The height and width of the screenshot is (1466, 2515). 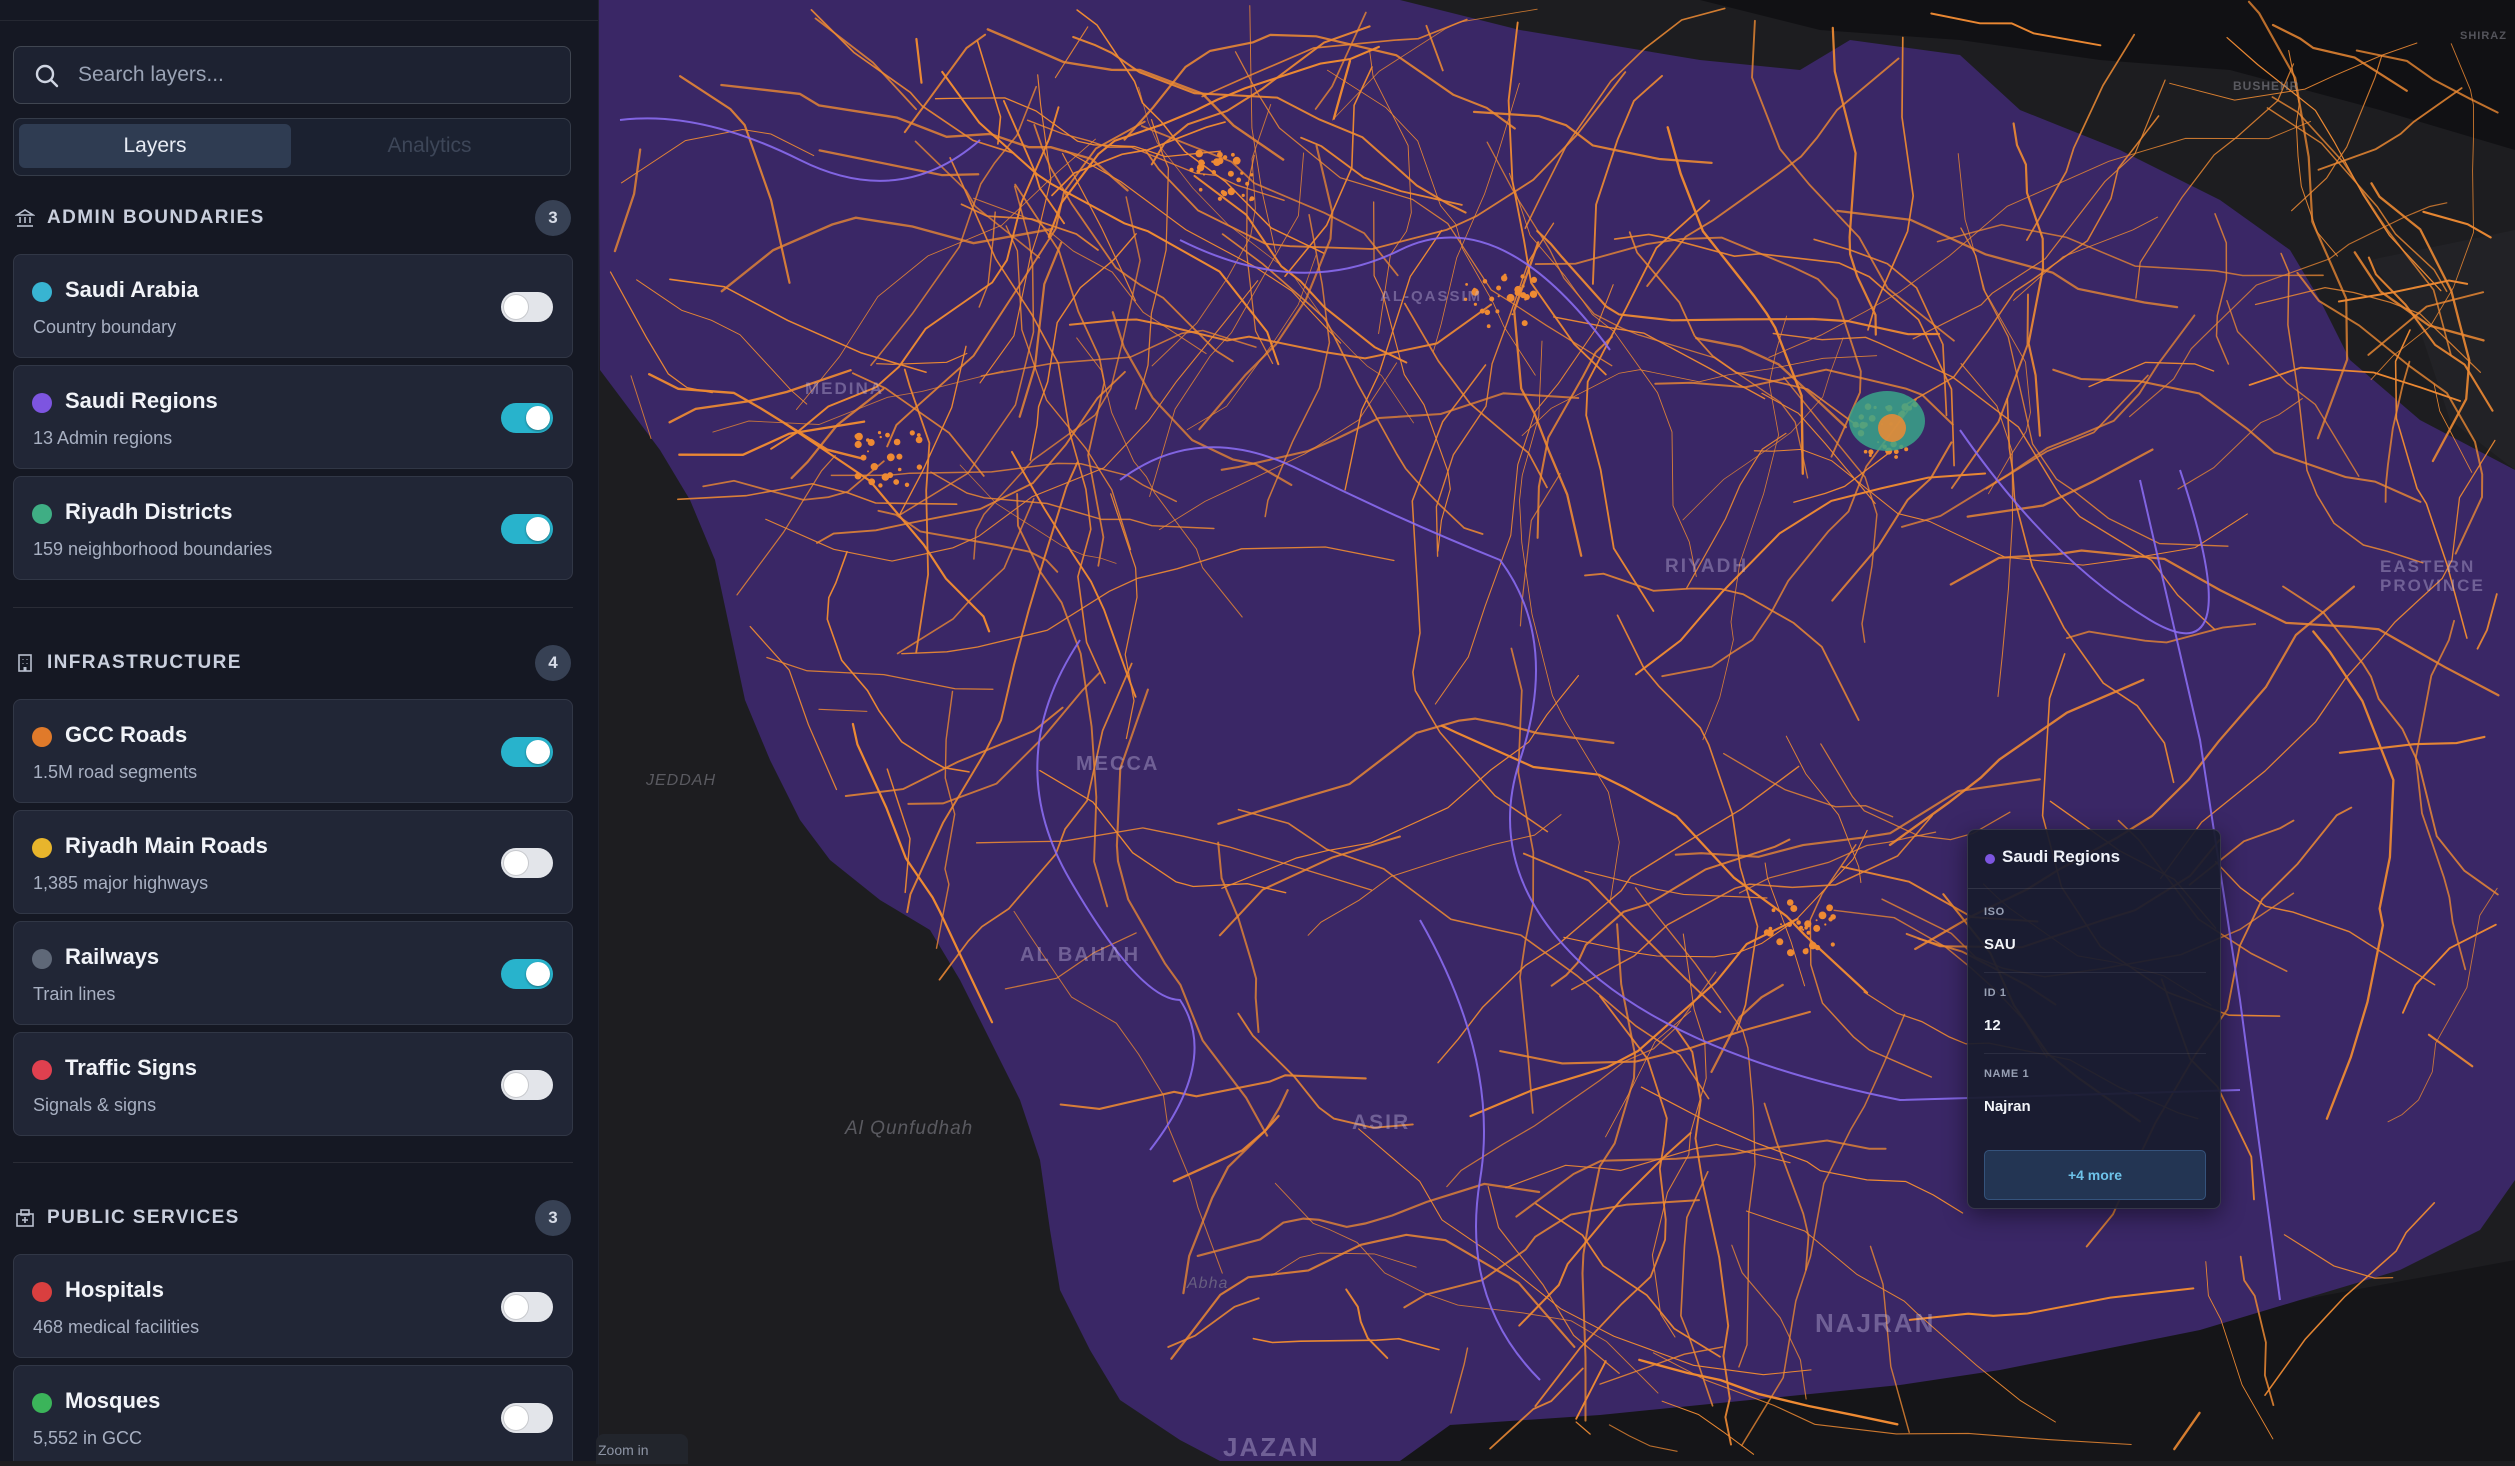 I want to click on search-box, so click(x=292, y=75).